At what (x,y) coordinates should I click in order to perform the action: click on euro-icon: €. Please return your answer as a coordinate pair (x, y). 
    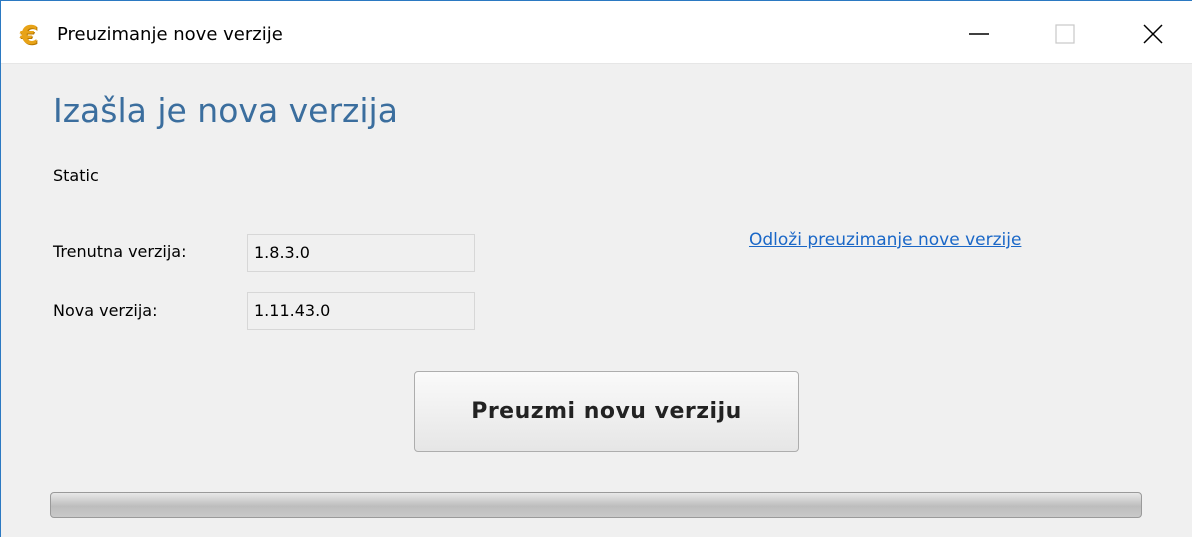
    Looking at the image, I should click on (29, 36).